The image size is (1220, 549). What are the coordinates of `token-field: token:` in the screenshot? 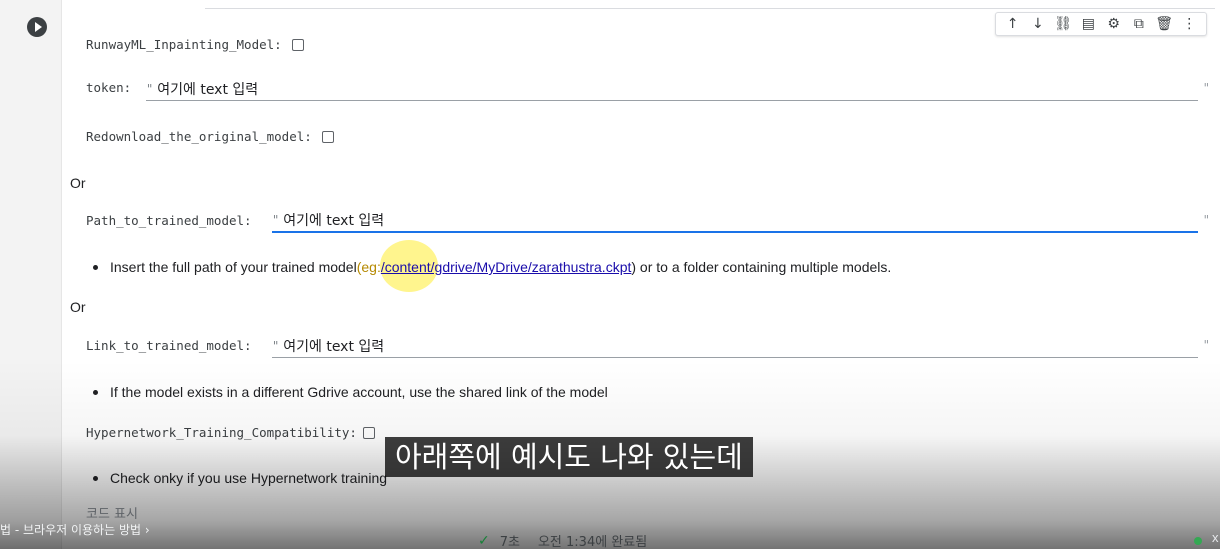 It's located at (108, 87).